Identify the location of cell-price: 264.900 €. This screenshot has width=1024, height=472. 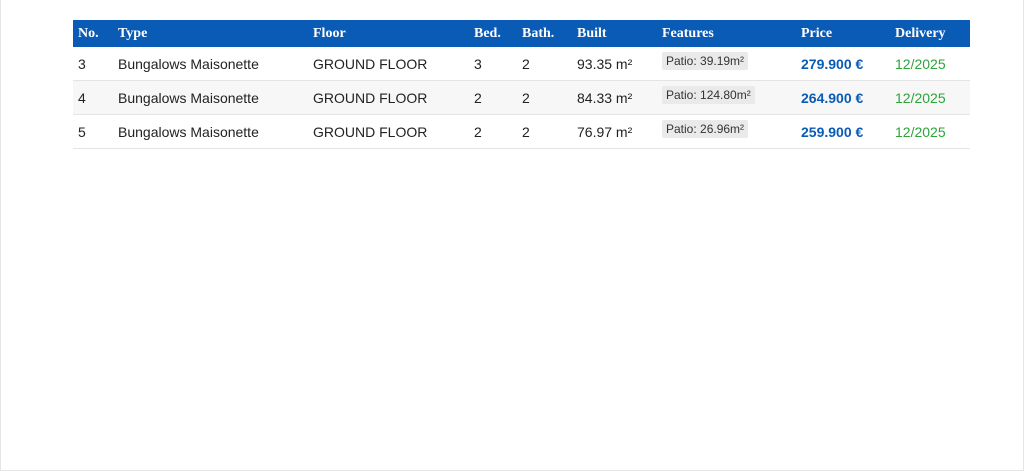
(843, 97).